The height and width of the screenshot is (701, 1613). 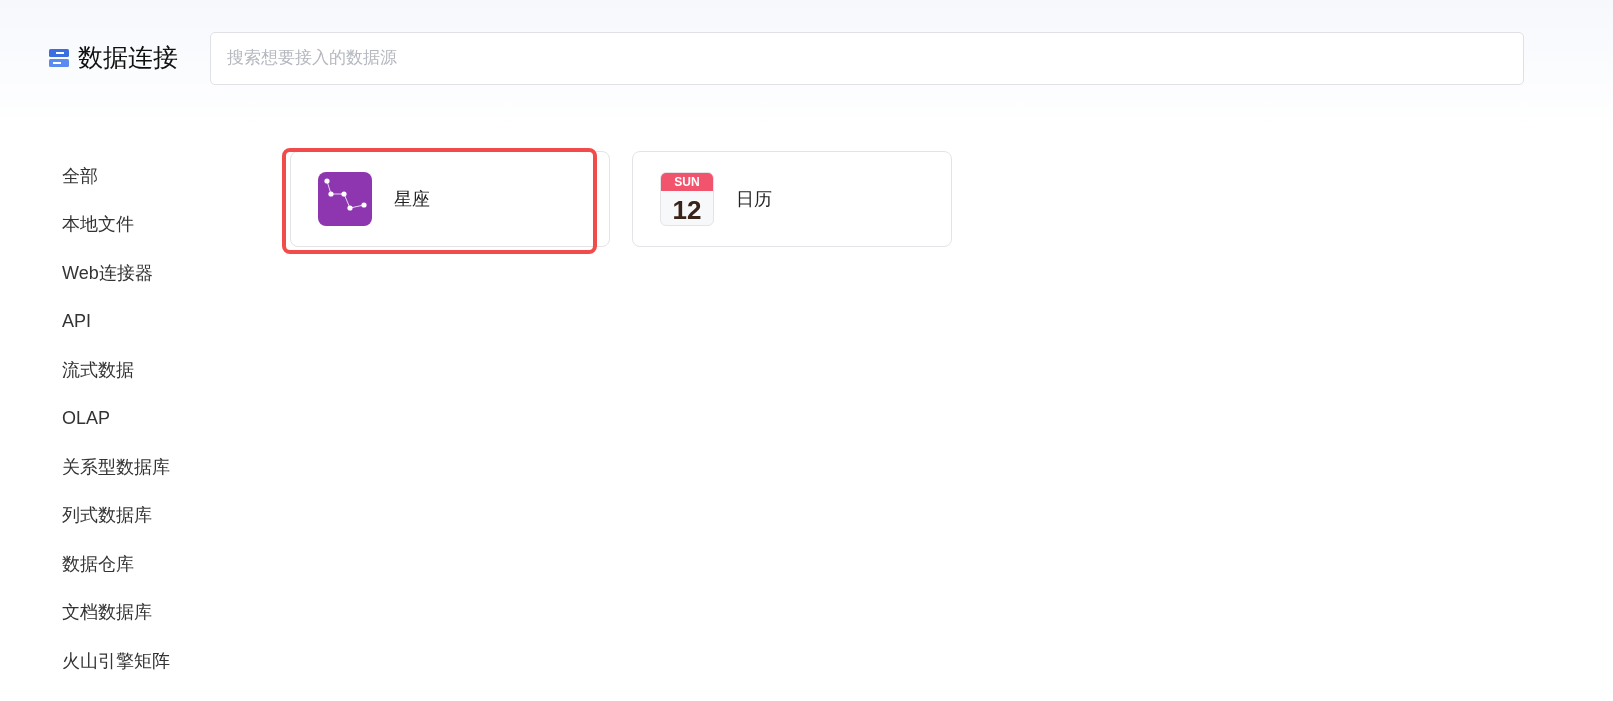 I want to click on calendar-icon: SUN 12, so click(x=687, y=199).